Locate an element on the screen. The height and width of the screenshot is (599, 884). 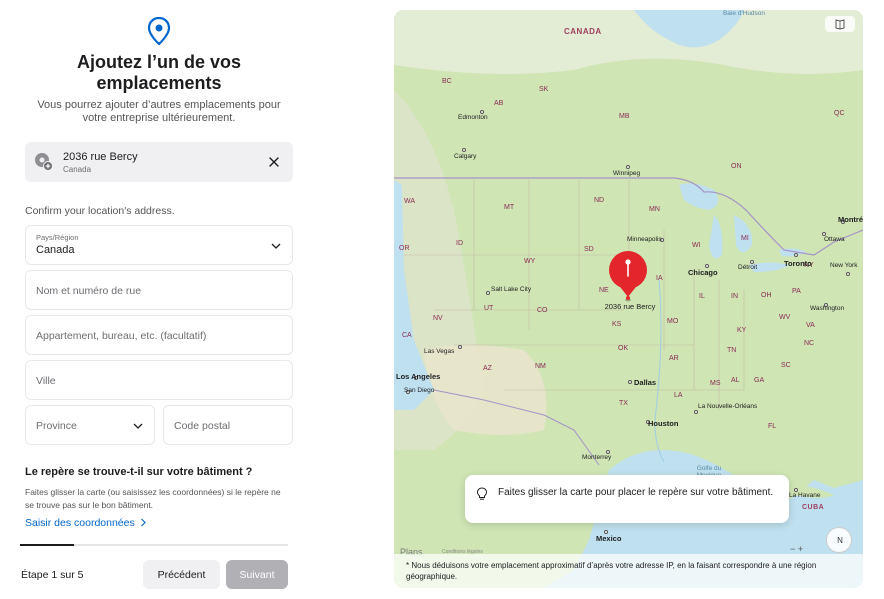
region-label: IN is located at coordinates (734, 296).